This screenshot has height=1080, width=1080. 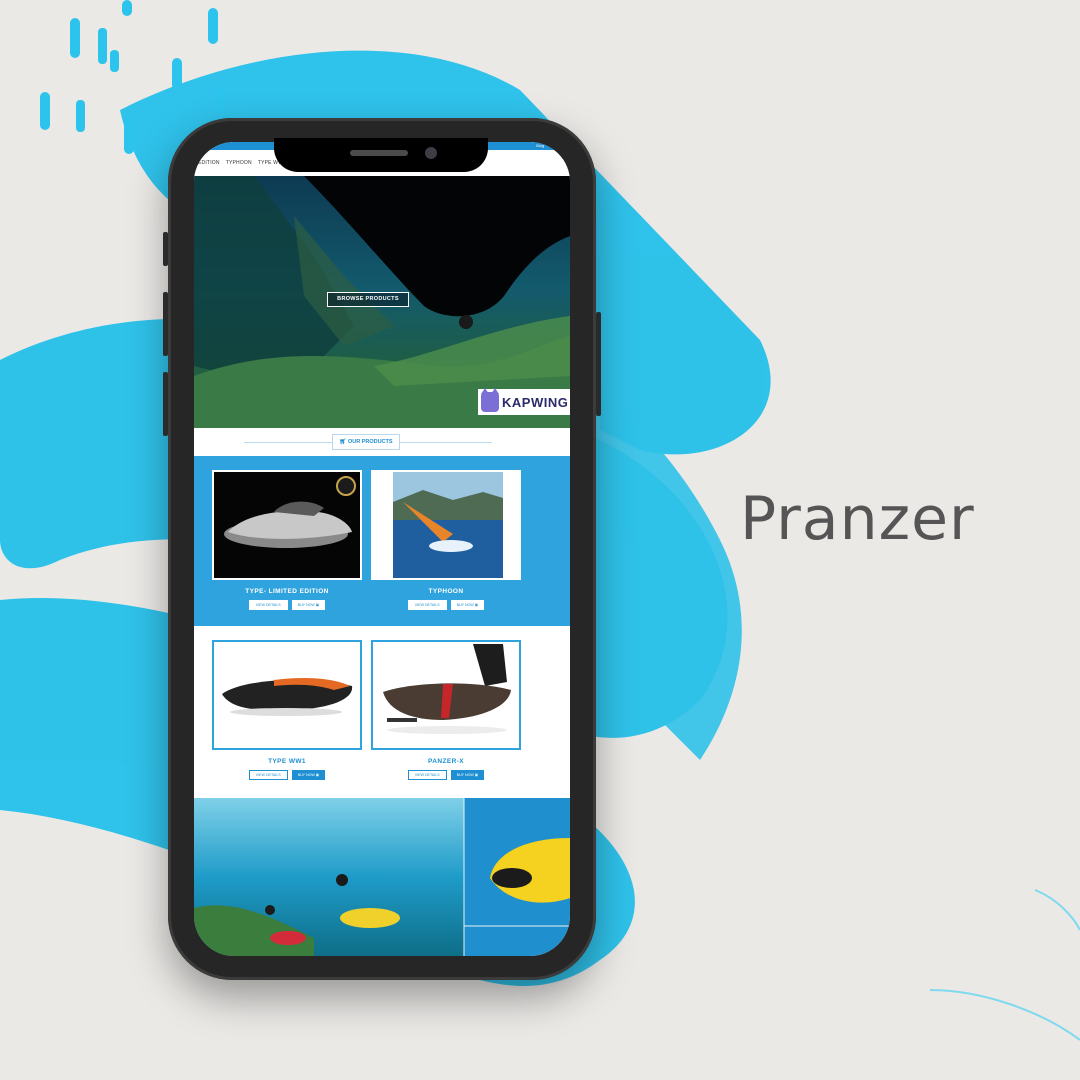 What do you see at coordinates (431, 153) in the screenshot?
I see `front-camera-icon` at bounding box center [431, 153].